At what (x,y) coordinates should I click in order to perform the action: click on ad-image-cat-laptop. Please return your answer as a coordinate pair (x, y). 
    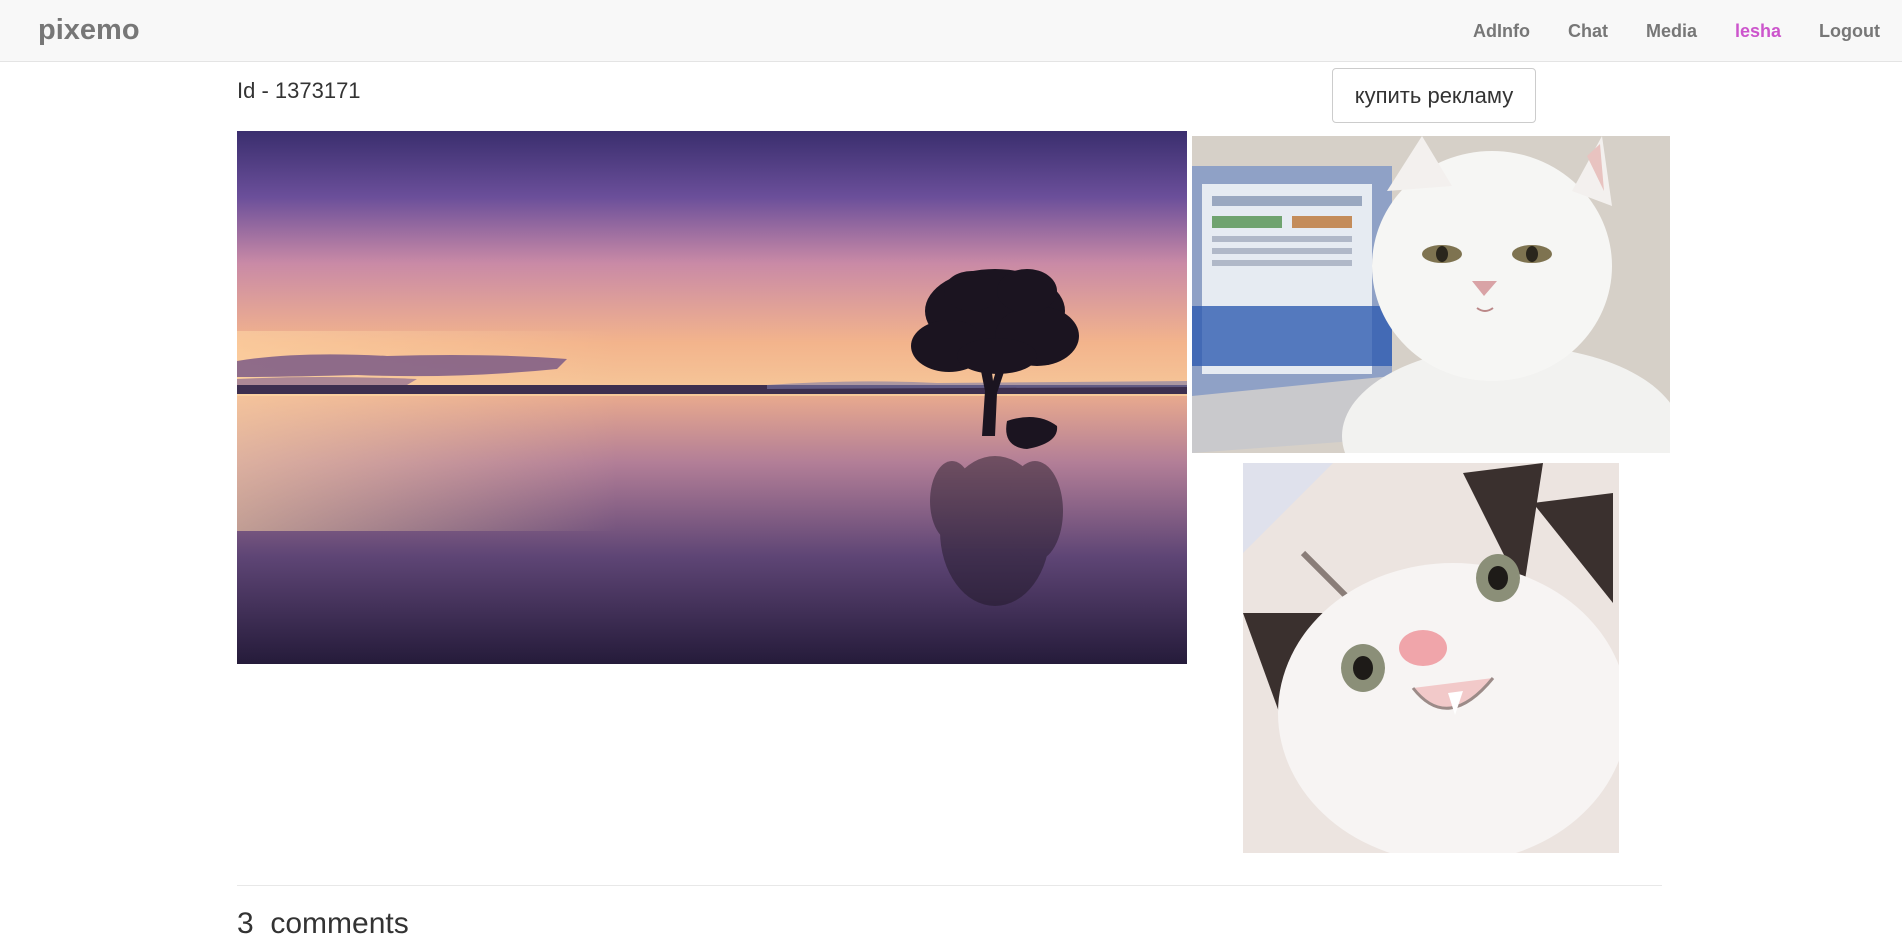
    Looking at the image, I should click on (1431, 294).